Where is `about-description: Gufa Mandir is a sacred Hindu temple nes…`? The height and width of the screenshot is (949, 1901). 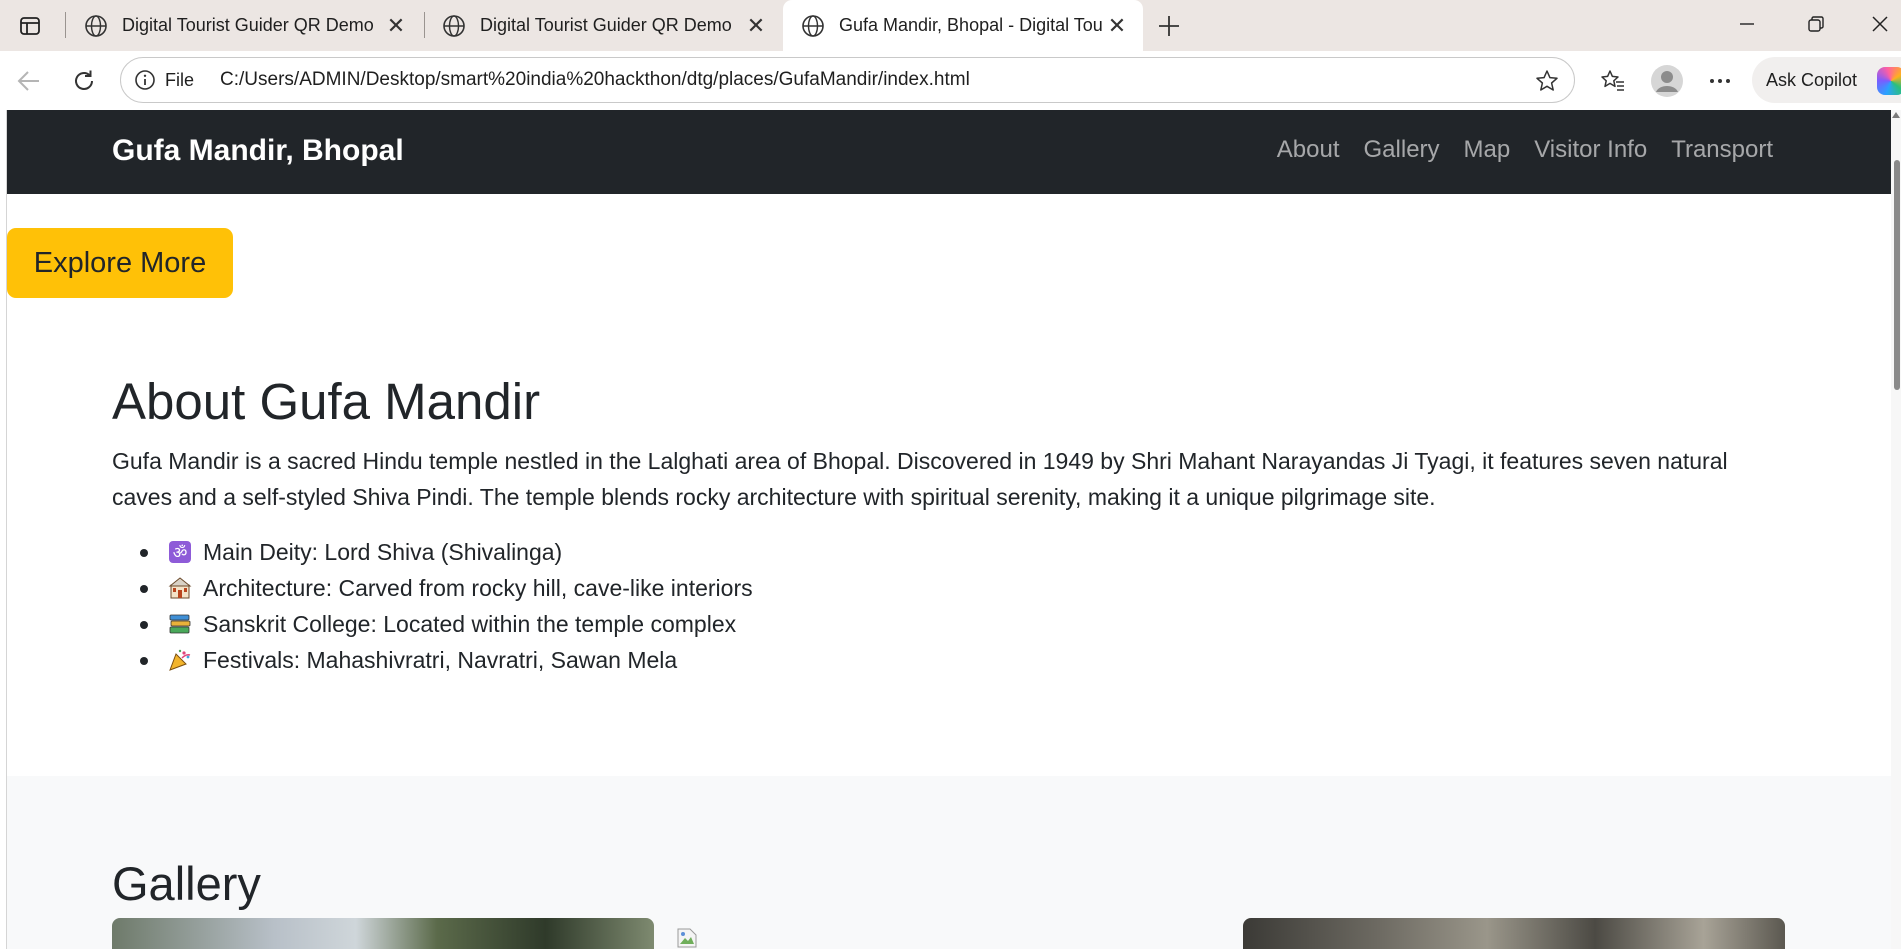
about-description: Gufa Mandir is a sacred Hindu temple nes… is located at coordinates (920, 479).